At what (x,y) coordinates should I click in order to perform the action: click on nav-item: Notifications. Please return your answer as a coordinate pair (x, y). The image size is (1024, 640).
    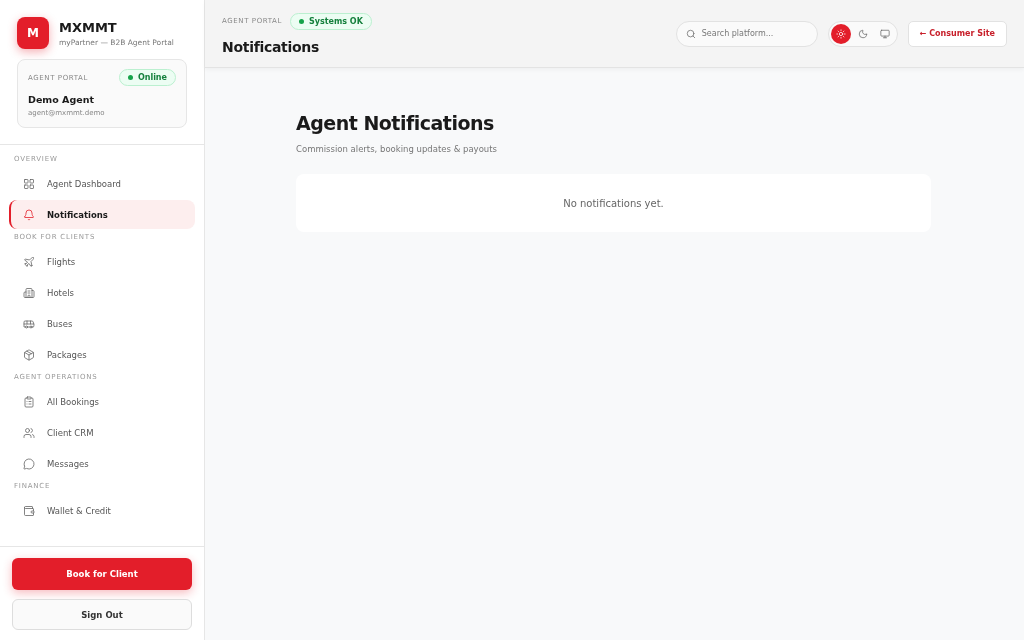
    Looking at the image, I should click on (102, 214).